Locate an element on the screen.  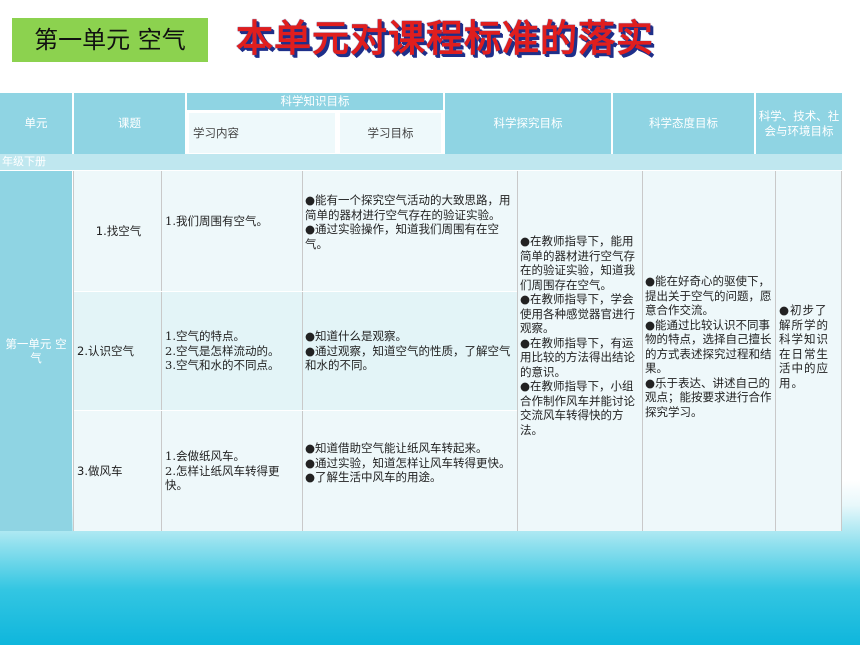
col-header-sts: 科学、技术、社会与环境目标 is located at coordinates (799, 123).